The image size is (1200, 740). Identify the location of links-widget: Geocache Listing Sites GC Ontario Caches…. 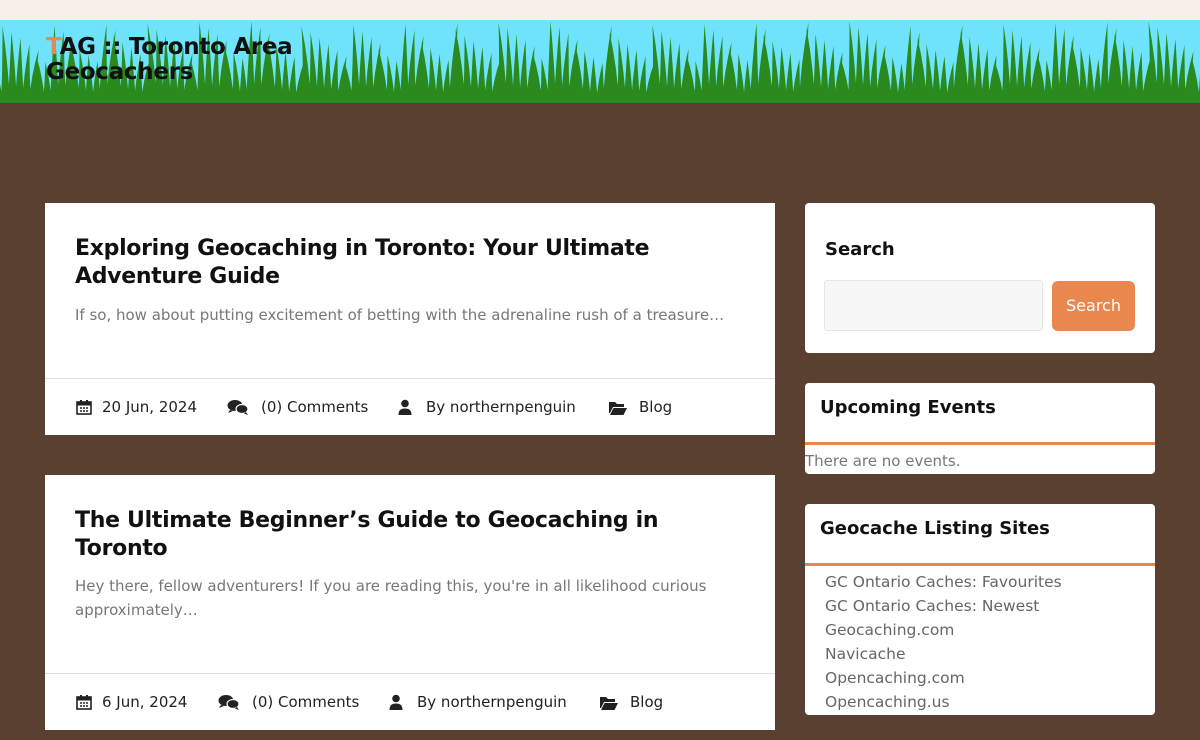
(980, 609).